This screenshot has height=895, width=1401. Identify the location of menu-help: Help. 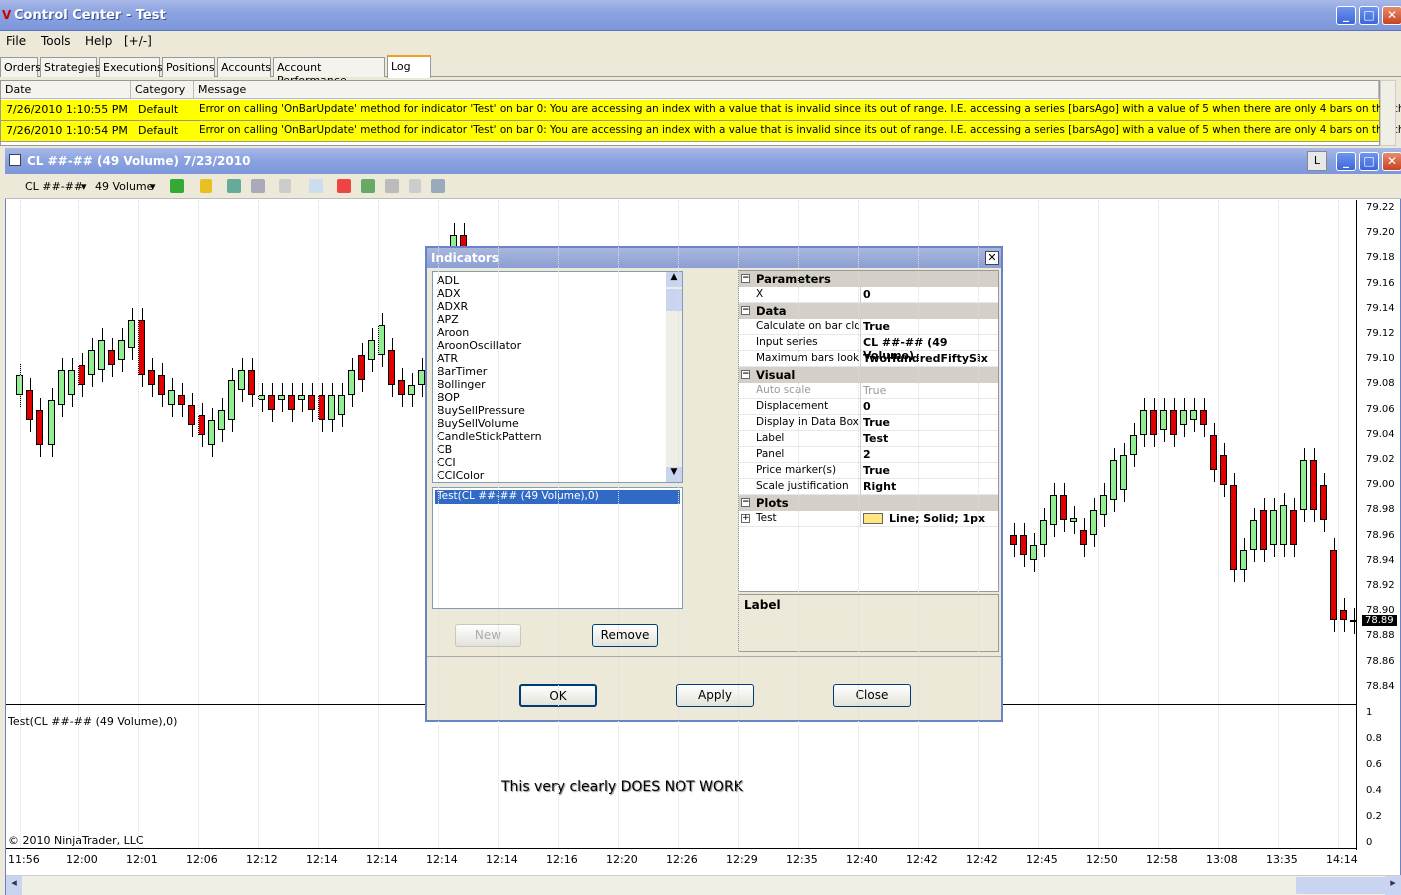
(98, 41).